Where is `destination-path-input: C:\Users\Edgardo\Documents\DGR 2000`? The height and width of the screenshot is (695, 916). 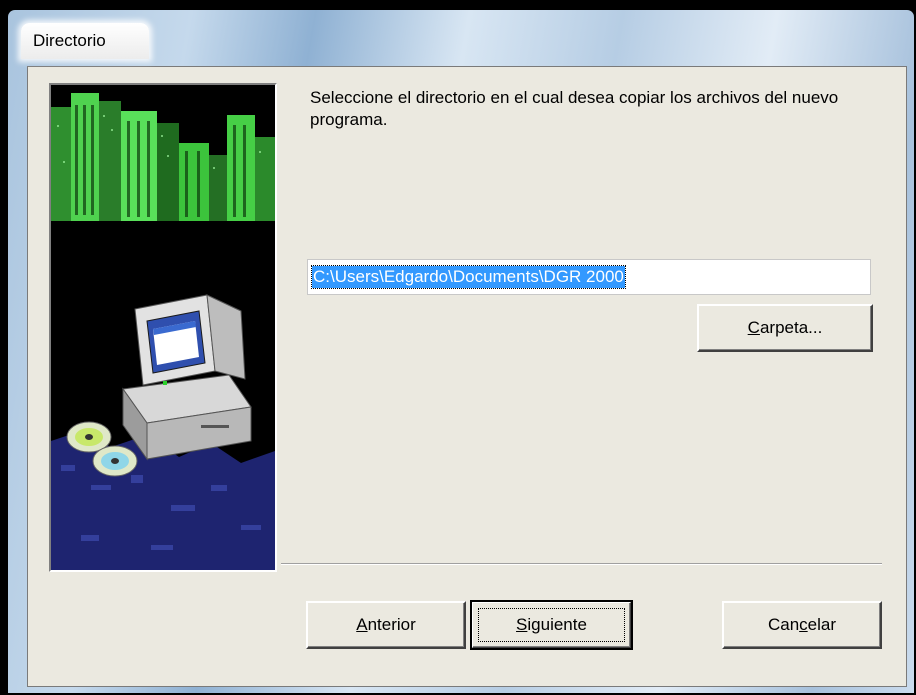
destination-path-input: C:\Users\Edgardo\Documents\DGR 2000 is located at coordinates (589, 277).